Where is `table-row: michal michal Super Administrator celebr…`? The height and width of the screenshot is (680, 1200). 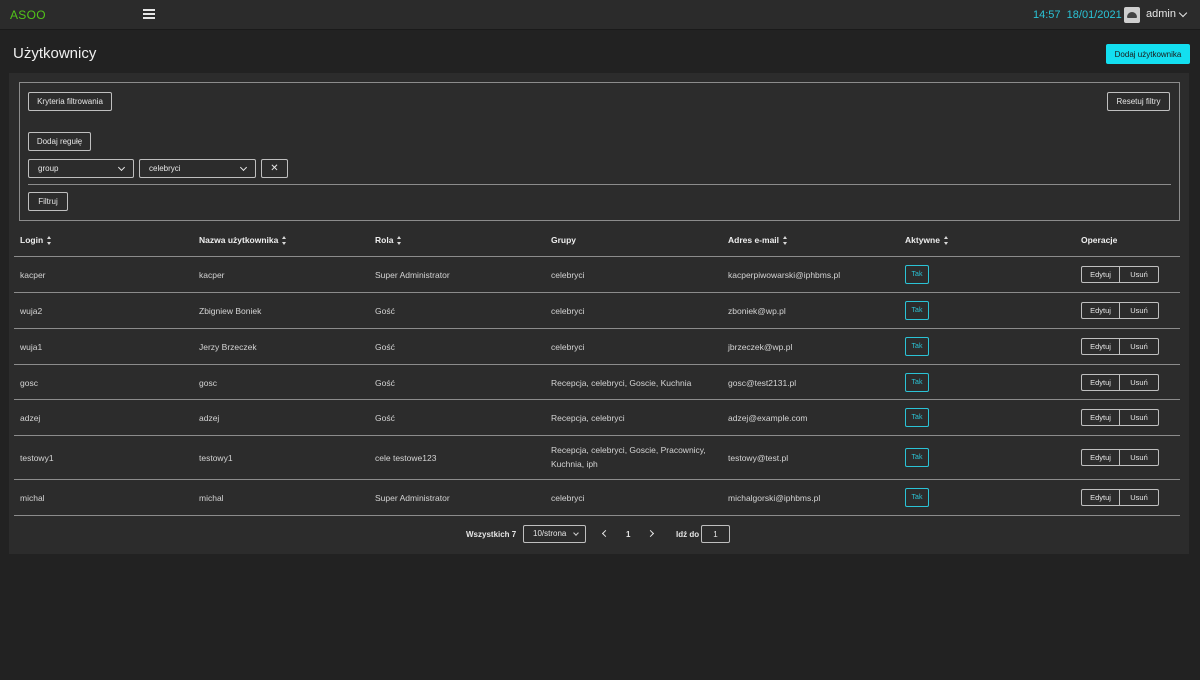 table-row: michal michal Super Administrator celebr… is located at coordinates (597, 498).